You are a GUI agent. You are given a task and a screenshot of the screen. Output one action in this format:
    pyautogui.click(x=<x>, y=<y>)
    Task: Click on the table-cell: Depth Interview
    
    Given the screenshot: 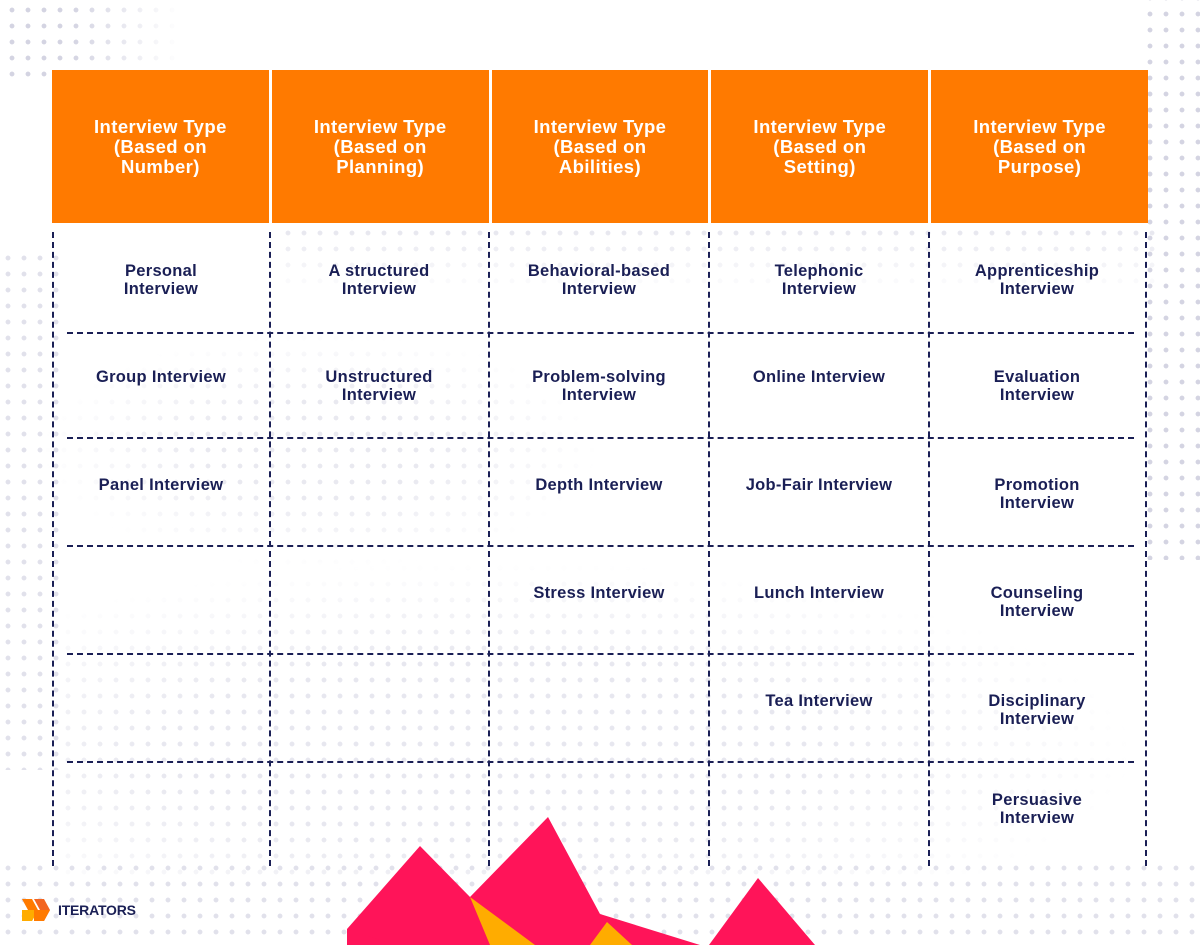 What is the action you would take?
    pyautogui.click(x=599, y=485)
    